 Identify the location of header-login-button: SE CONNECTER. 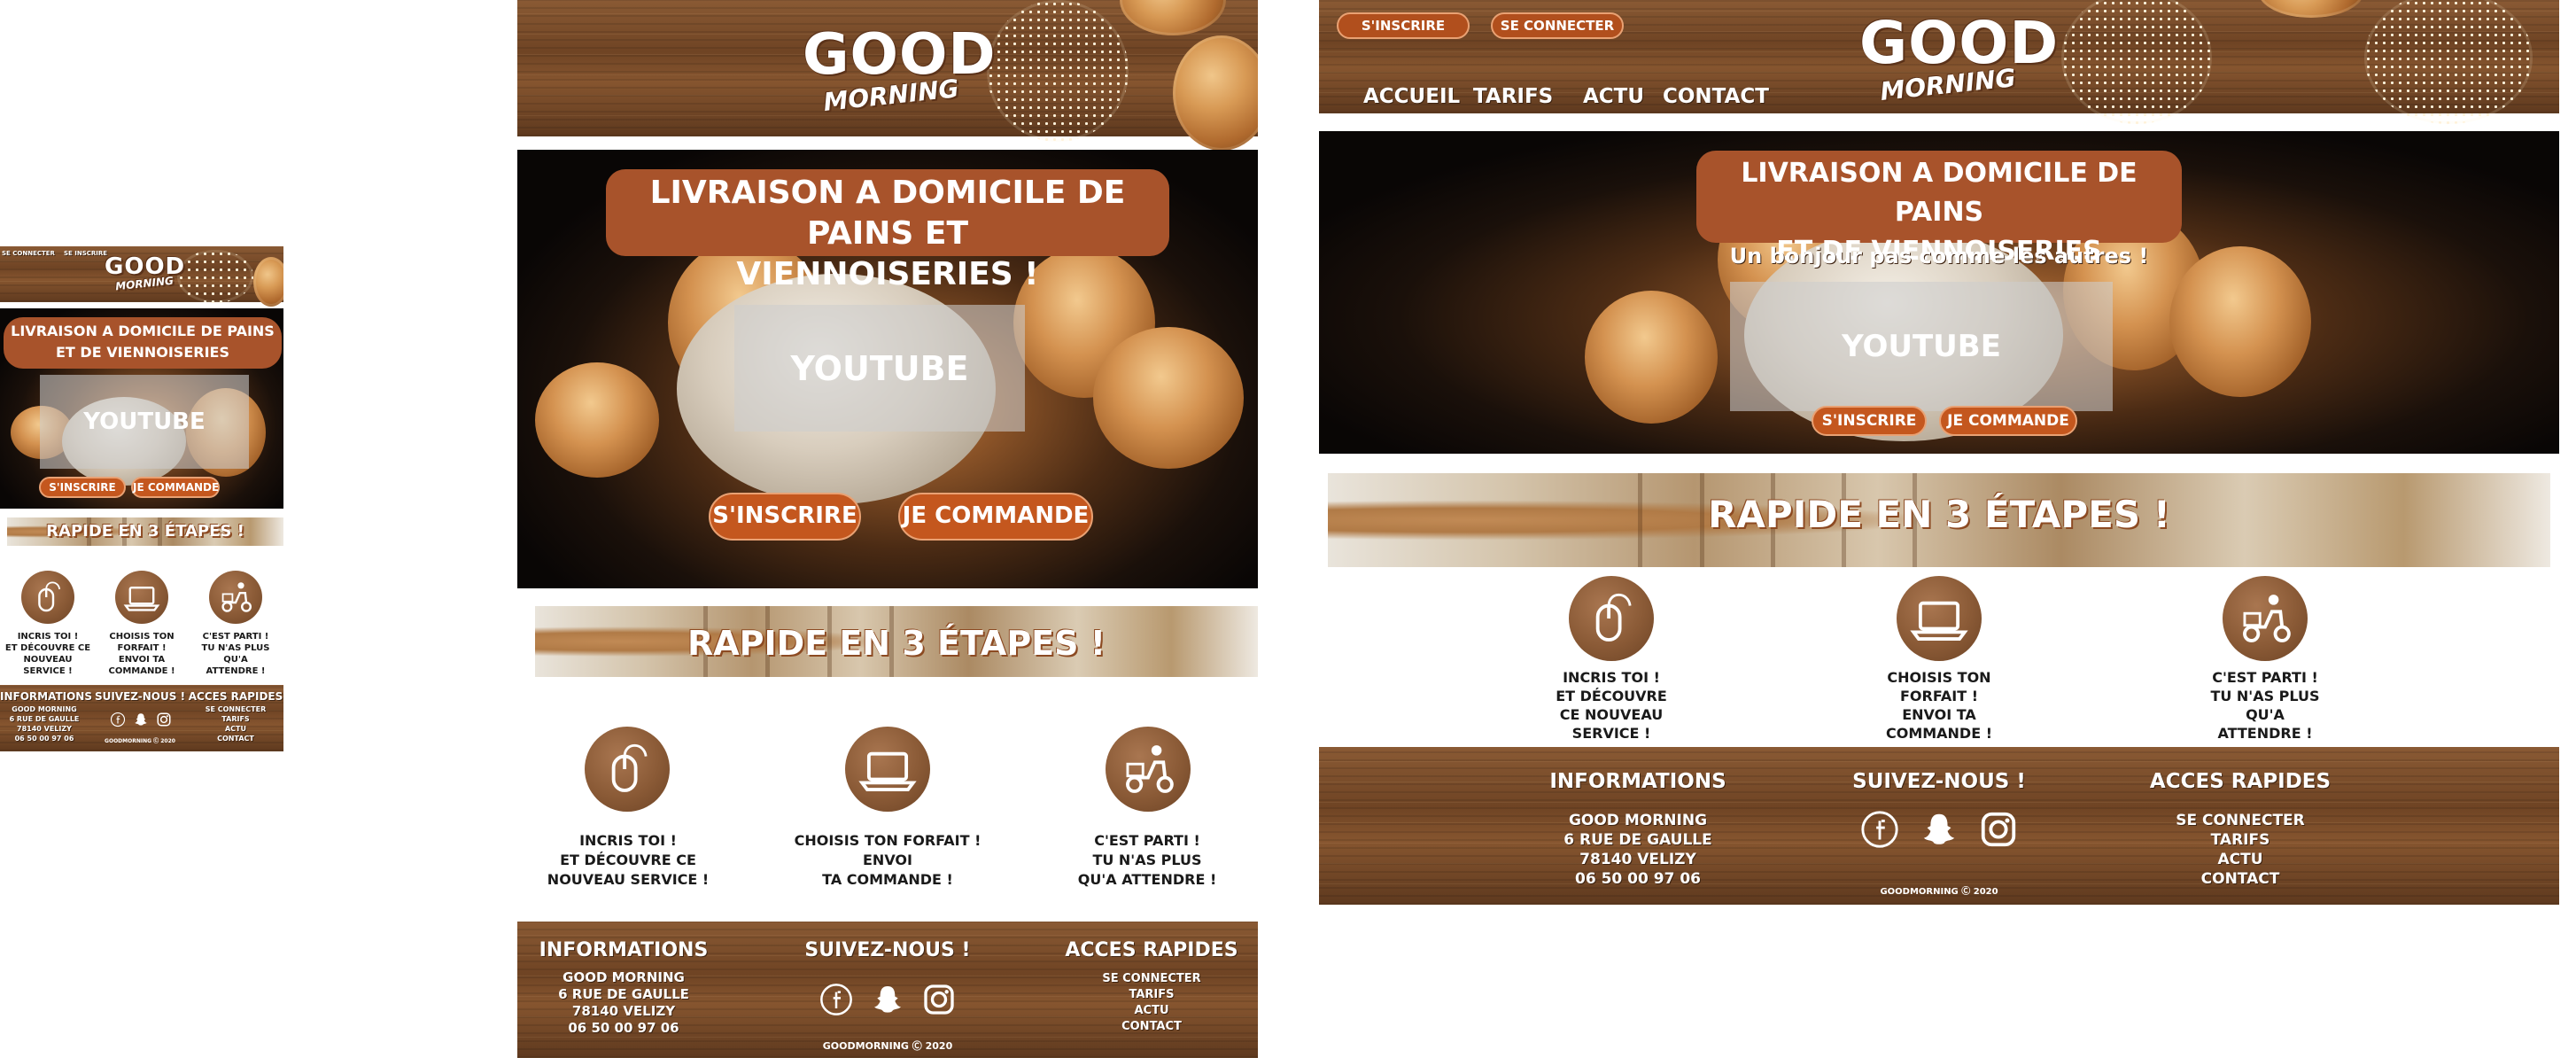
(1557, 25).